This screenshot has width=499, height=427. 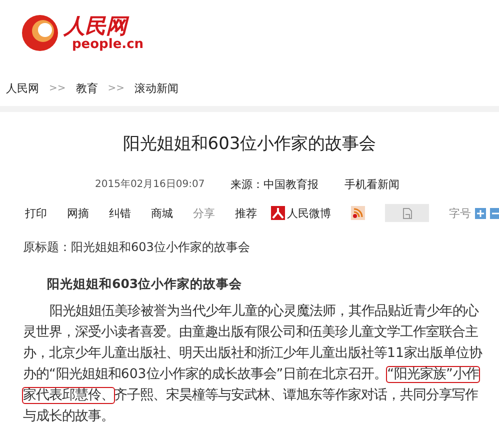 What do you see at coordinates (120, 213) in the screenshot?
I see `toolbar-link: 纠错` at bounding box center [120, 213].